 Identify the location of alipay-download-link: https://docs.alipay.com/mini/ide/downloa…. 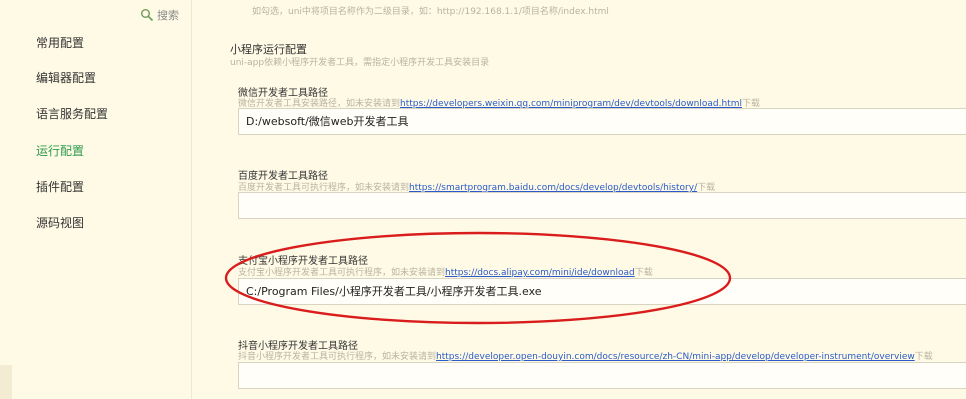
(540, 273).